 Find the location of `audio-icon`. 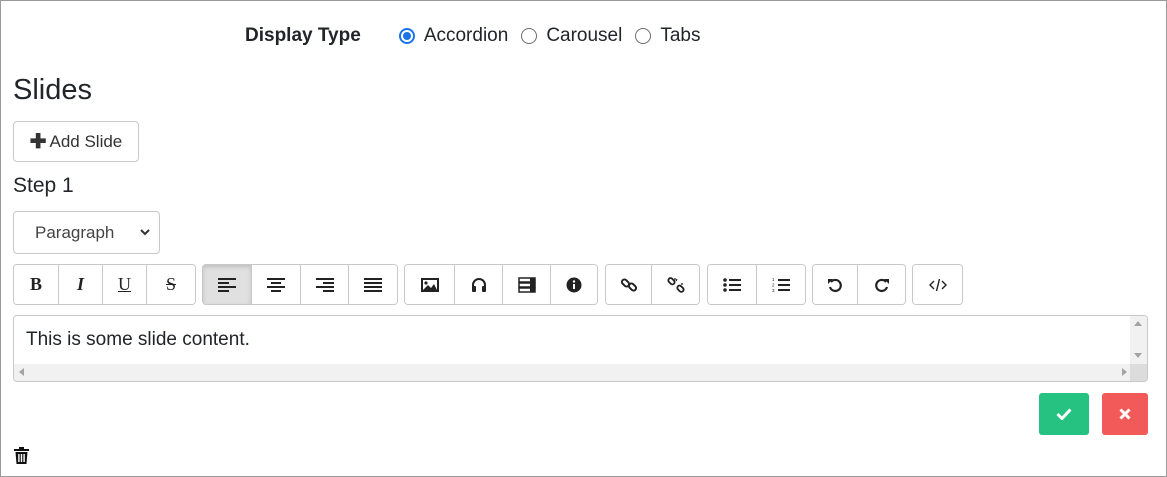

audio-icon is located at coordinates (478, 284).